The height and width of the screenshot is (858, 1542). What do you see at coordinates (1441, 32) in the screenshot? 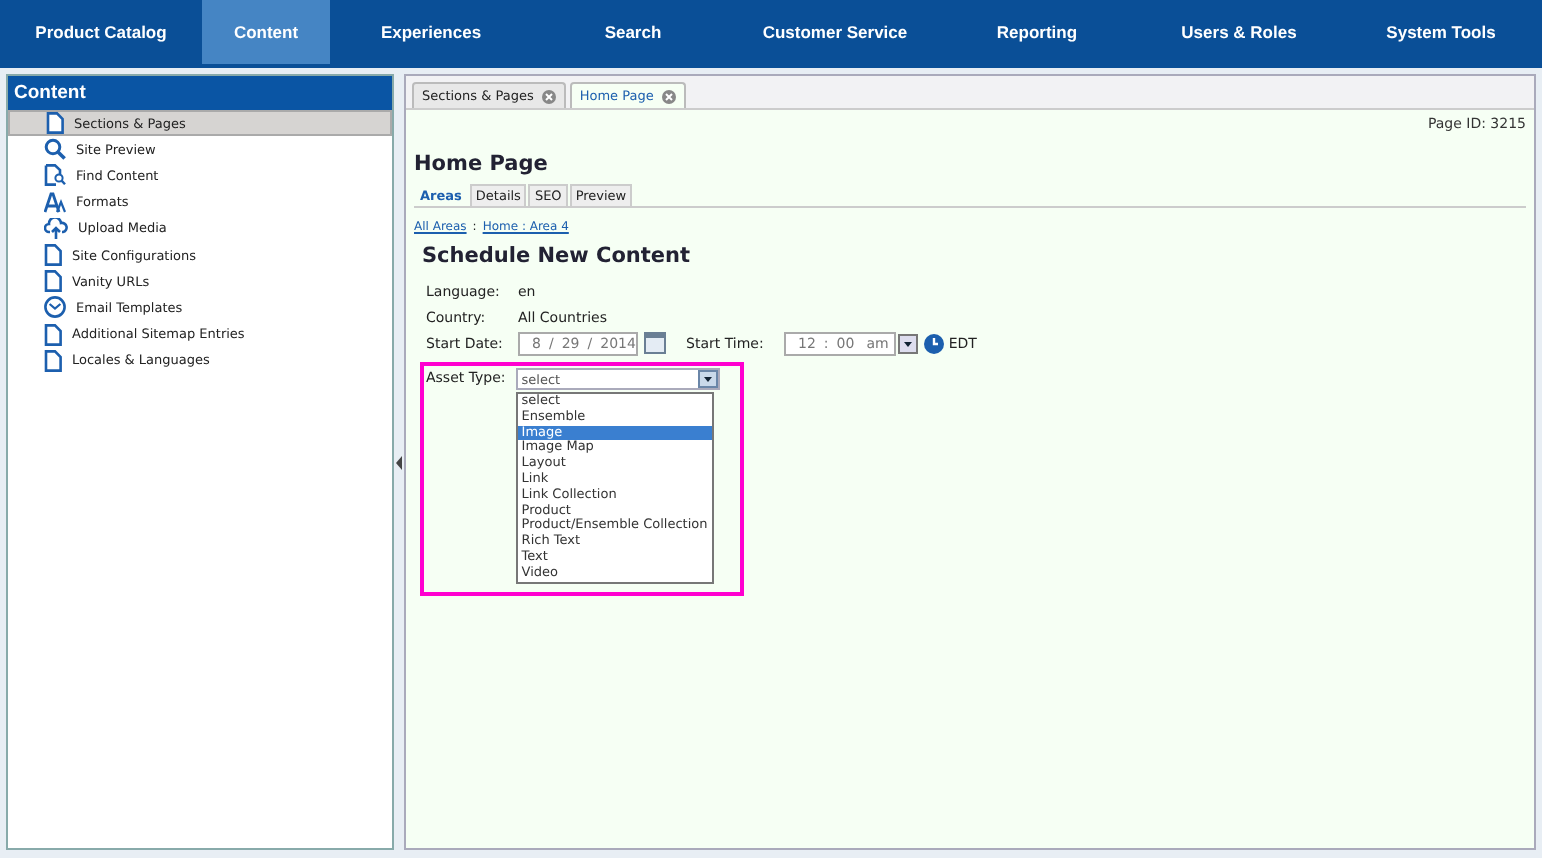
I see `nav-tab: System Tools` at bounding box center [1441, 32].